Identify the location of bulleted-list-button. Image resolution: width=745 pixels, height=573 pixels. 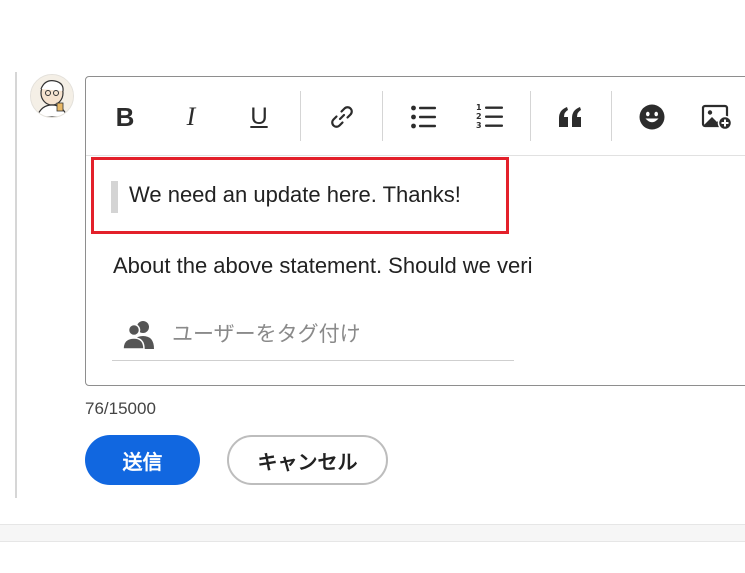
(424, 117).